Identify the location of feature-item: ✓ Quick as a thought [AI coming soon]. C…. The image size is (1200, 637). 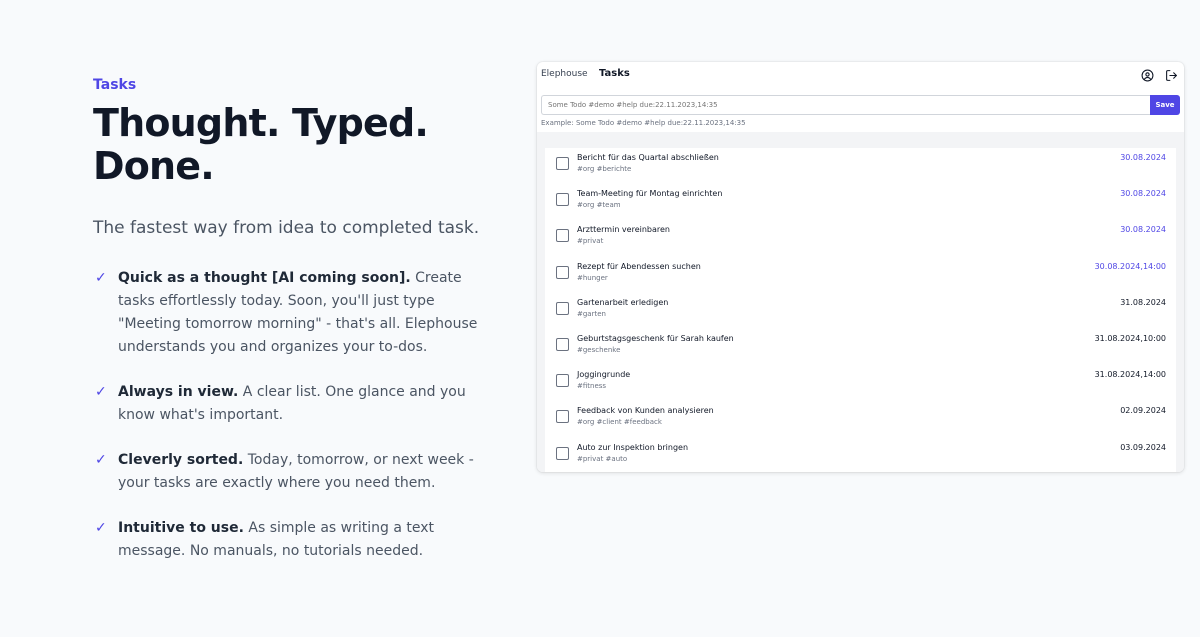
(293, 313).